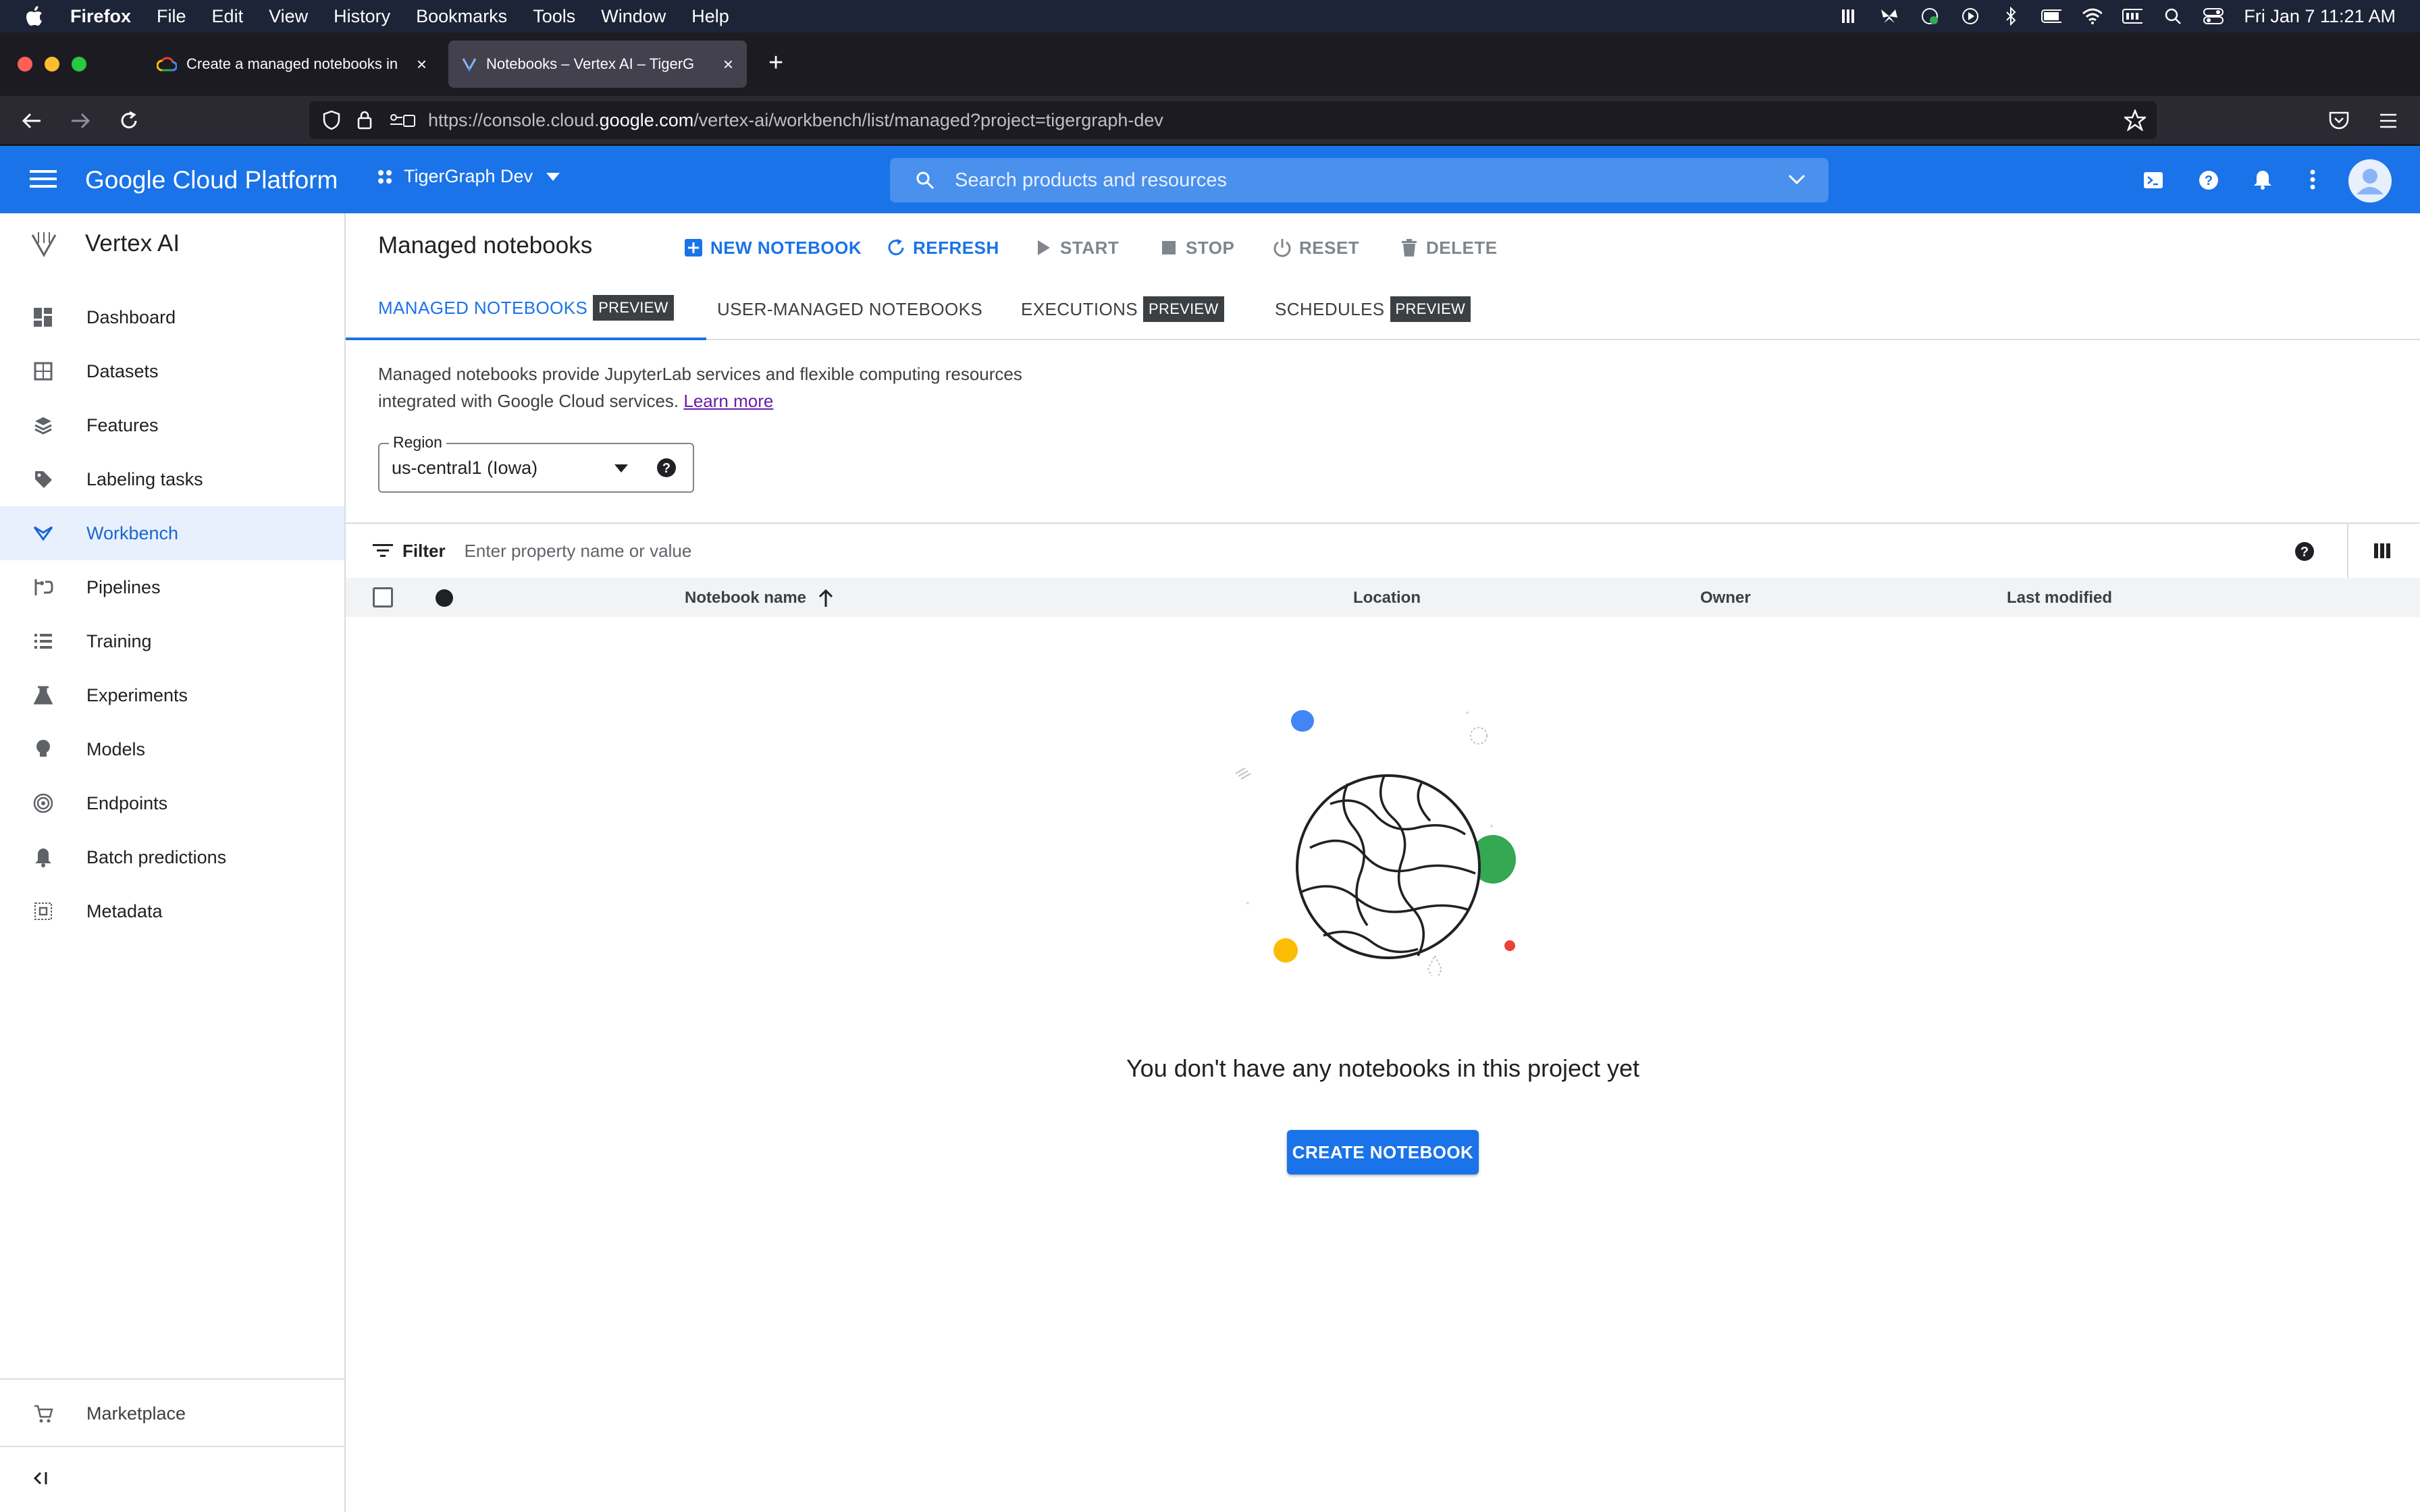  What do you see at coordinates (1930, 16) in the screenshot?
I see `vpn-icon` at bounding box center [1930, 16].